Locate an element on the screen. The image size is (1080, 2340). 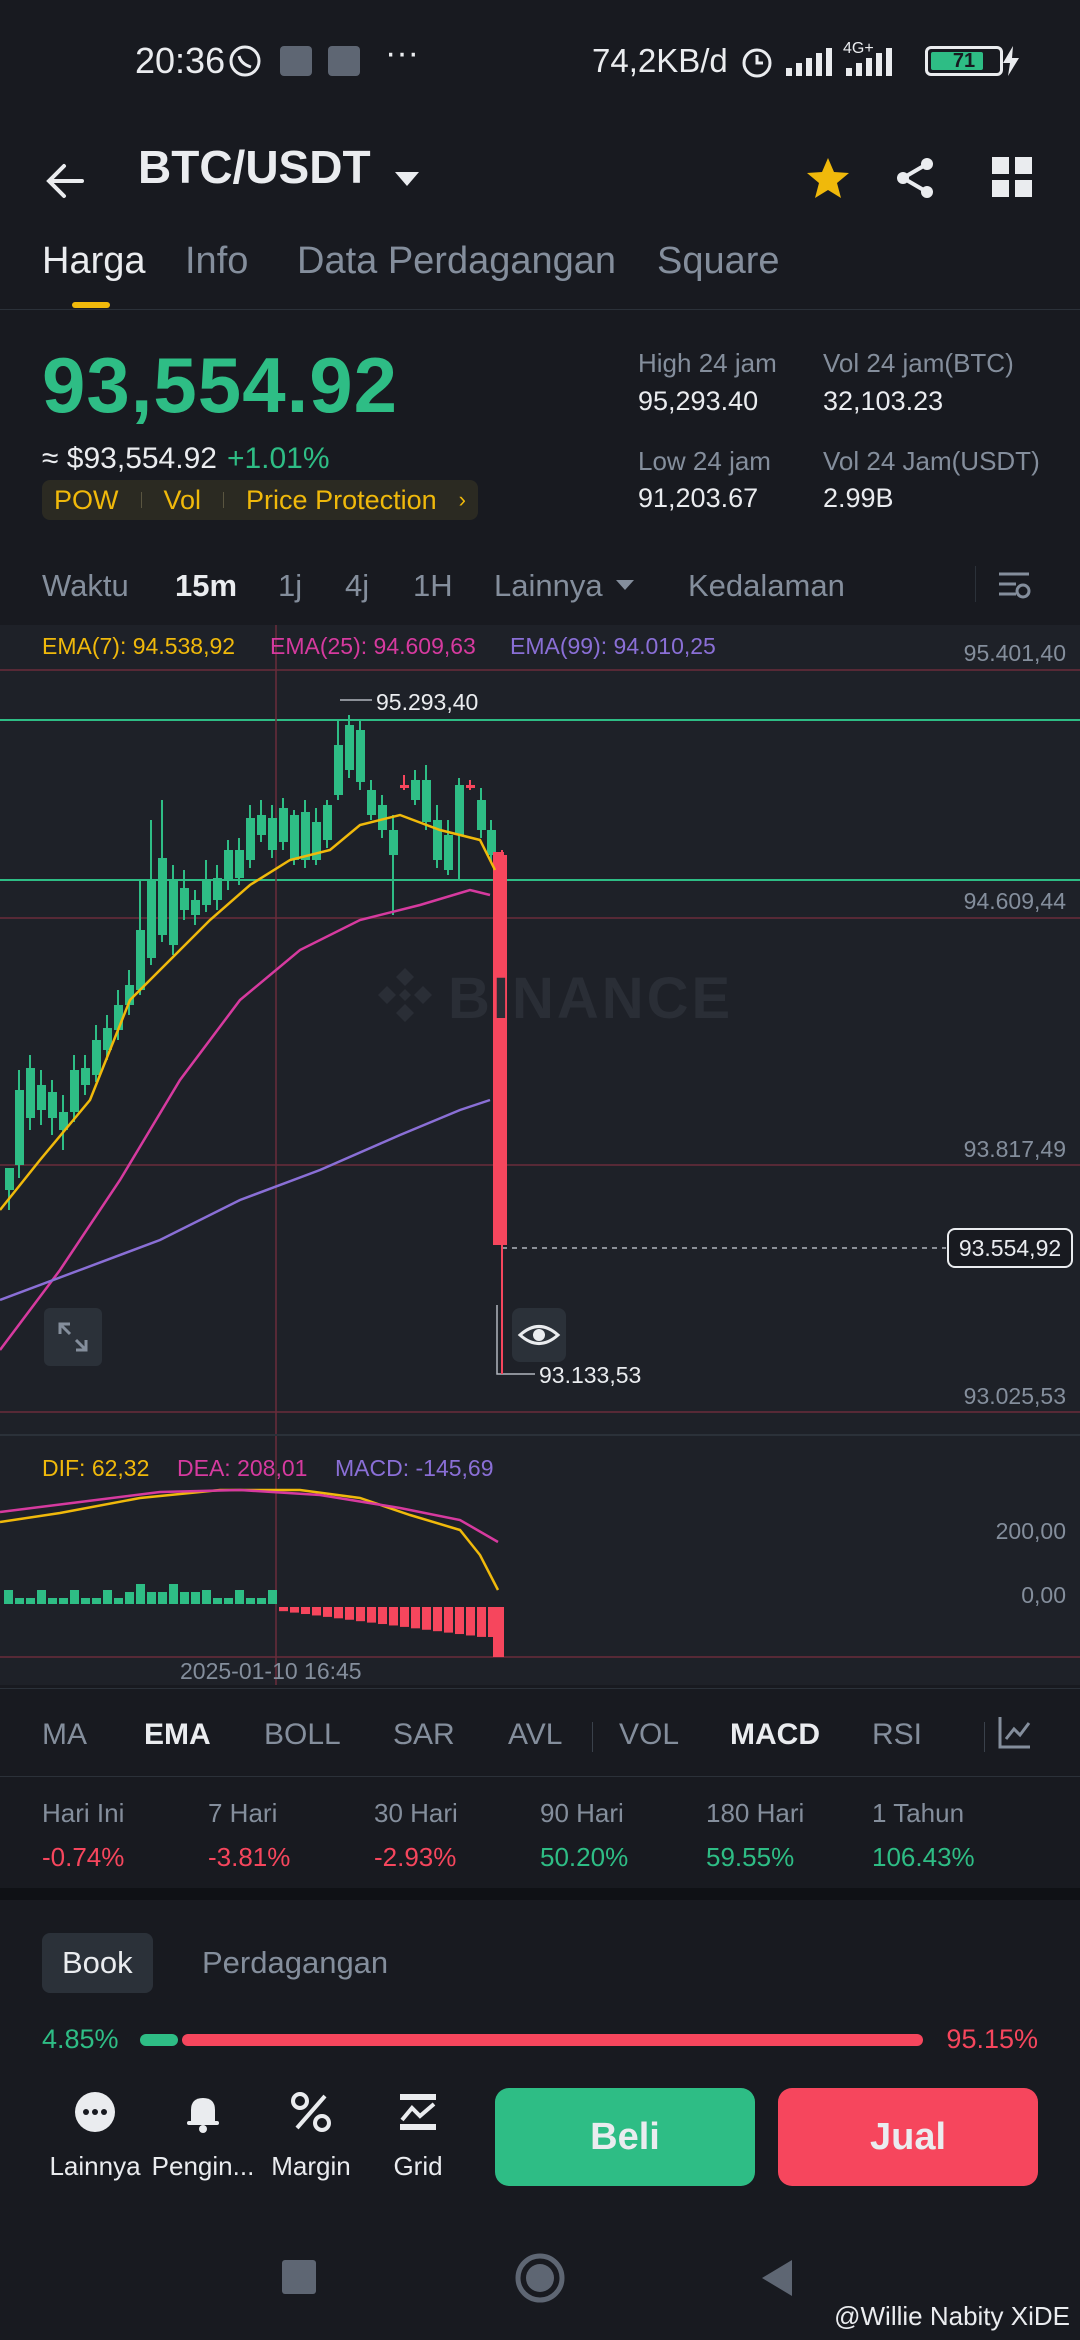
performance-value: 59.55% is located at coordinates (750, 1857).